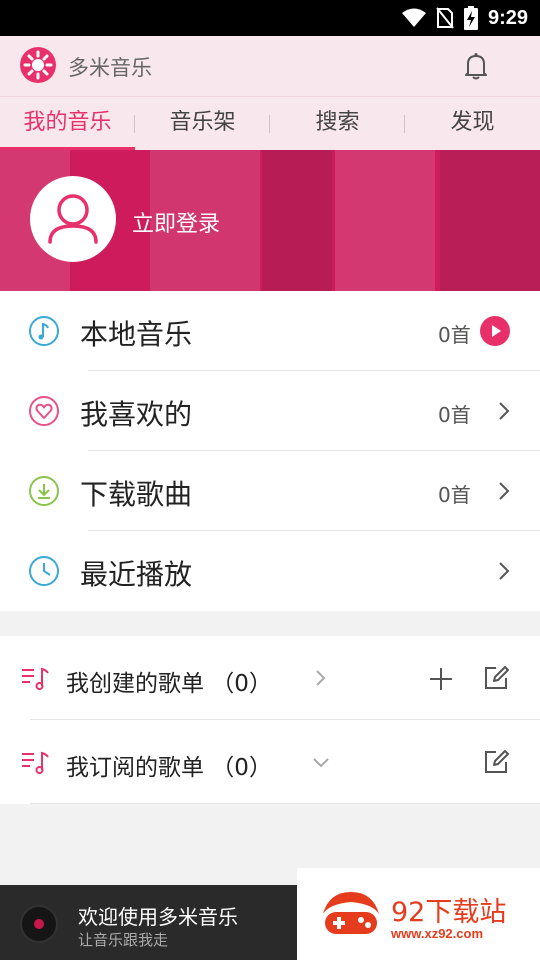 The width and height of the screenshot is (540, 960). Describe the element at coordinates (44, 491) in the screenshot. I see `download-icon` at that location.